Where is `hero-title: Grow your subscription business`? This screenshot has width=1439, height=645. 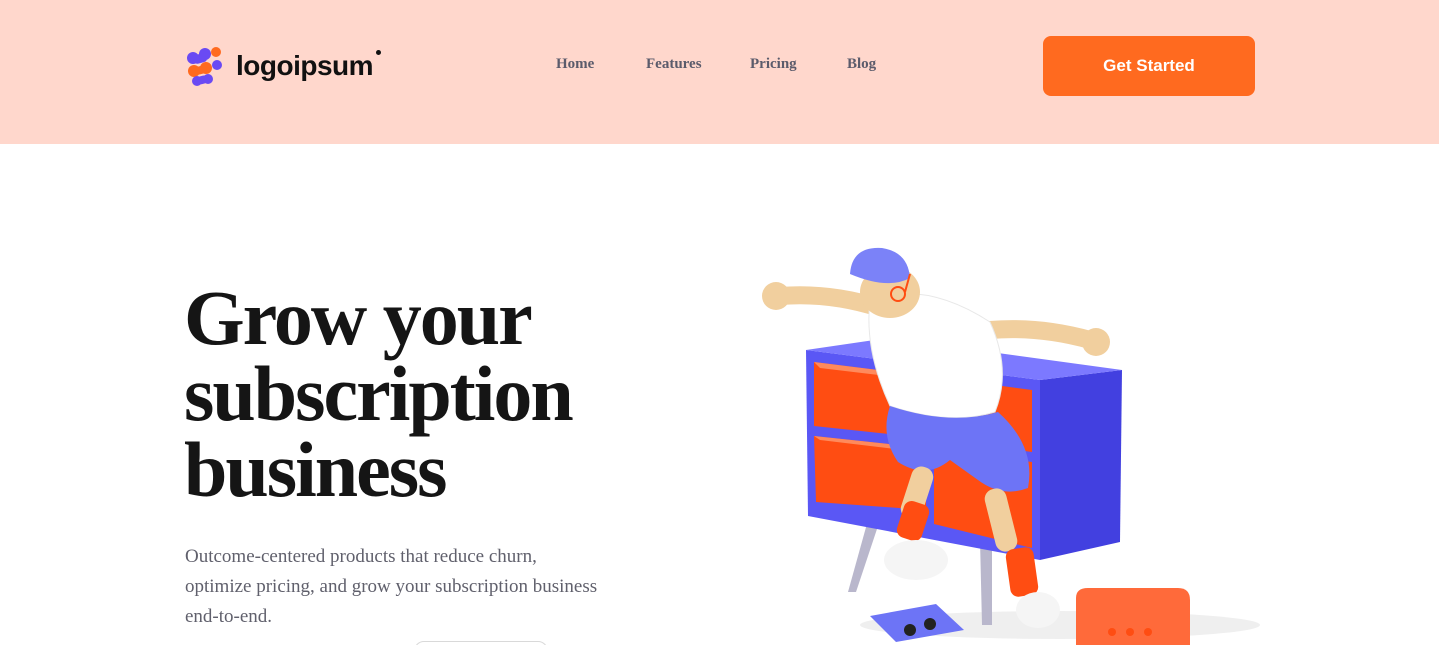
hero-title: Grow your subscription business is located at coordinates (379, 393).